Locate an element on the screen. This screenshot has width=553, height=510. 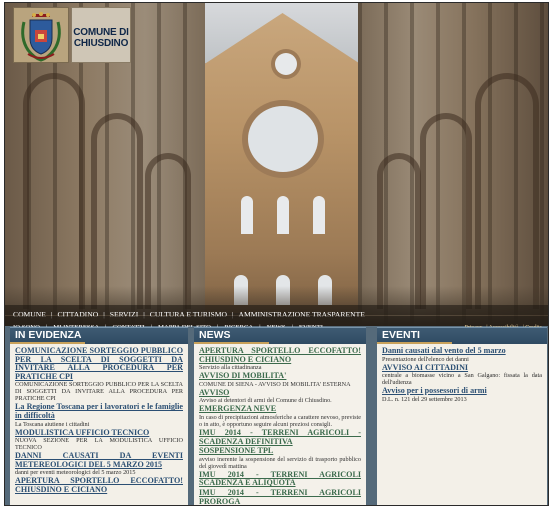
list-item-title: MODULISTICA UFFICIO TECNICO is located at coordinates (99, 433).